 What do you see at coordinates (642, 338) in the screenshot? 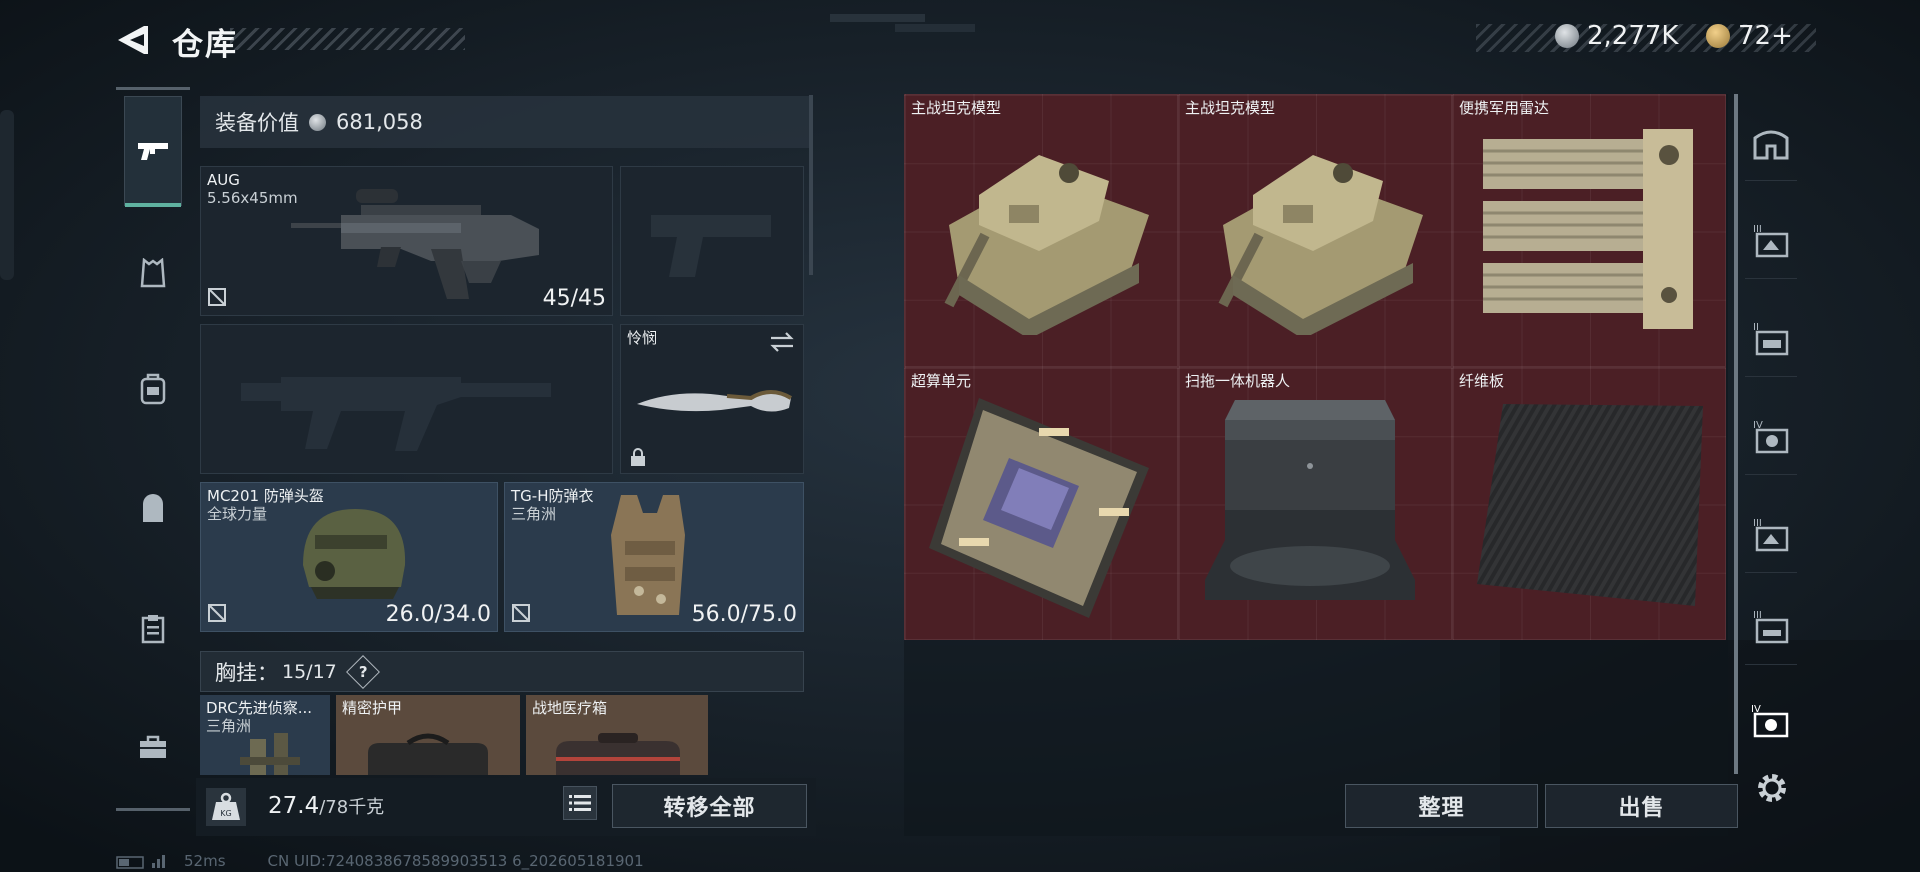
I see `melee-name: 怜悯` at bounding box center [642, 338].